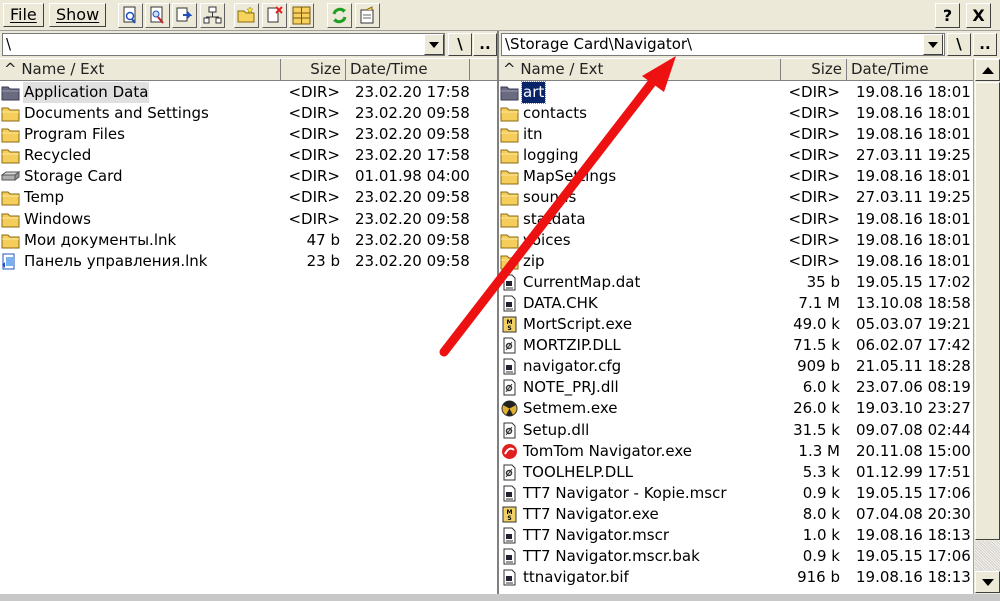  I want to click on file-name: zip, so click(534, 260).